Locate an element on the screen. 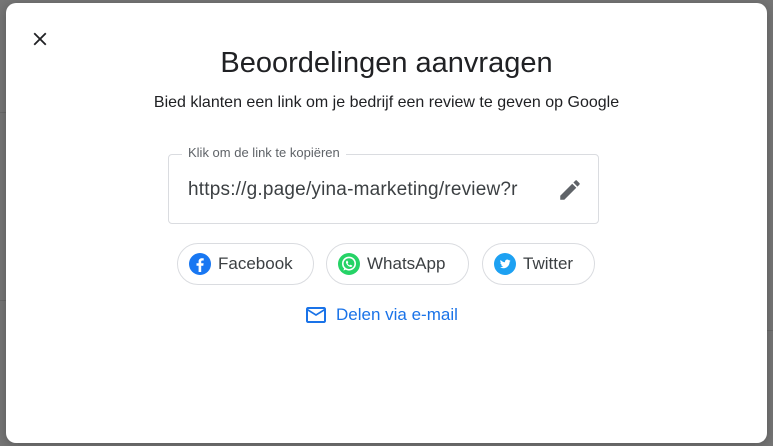 The height and width of the screenshot is (446, 773). whatsapp-icon is located at coordinates (349, 264).